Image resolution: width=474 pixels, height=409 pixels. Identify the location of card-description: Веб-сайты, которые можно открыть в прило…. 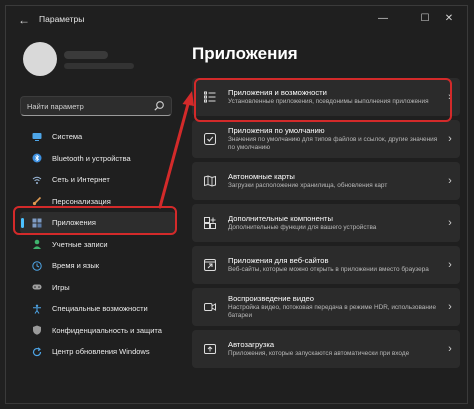
(328, 269).